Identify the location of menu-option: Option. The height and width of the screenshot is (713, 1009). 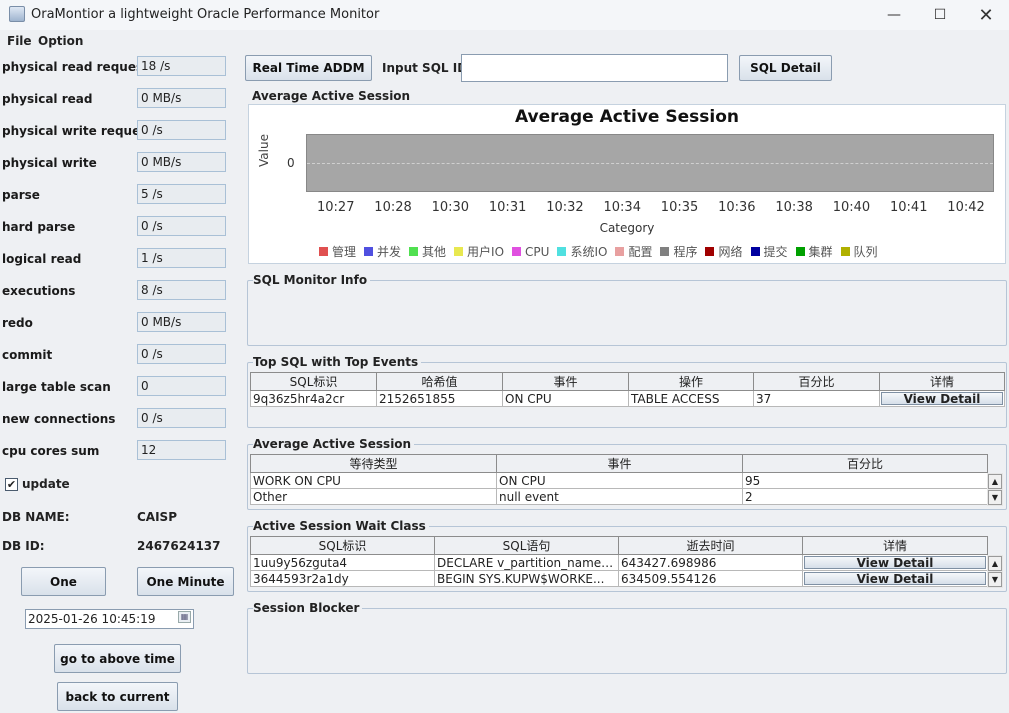
(60, 41).